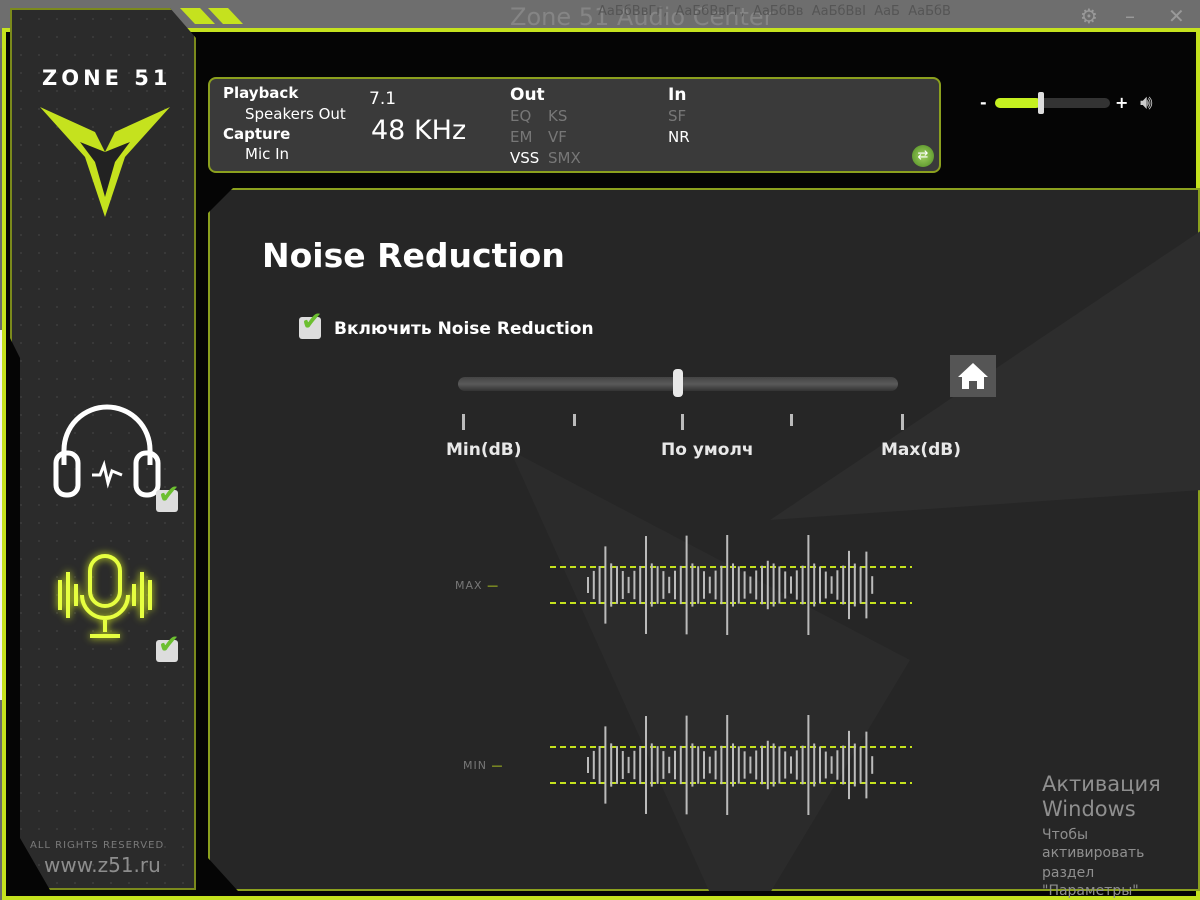 This screenshot has width=1200, height=900. Describe the element at coordinates (557, 137) in the screenshot. I see `out-vf: VF` at that location.